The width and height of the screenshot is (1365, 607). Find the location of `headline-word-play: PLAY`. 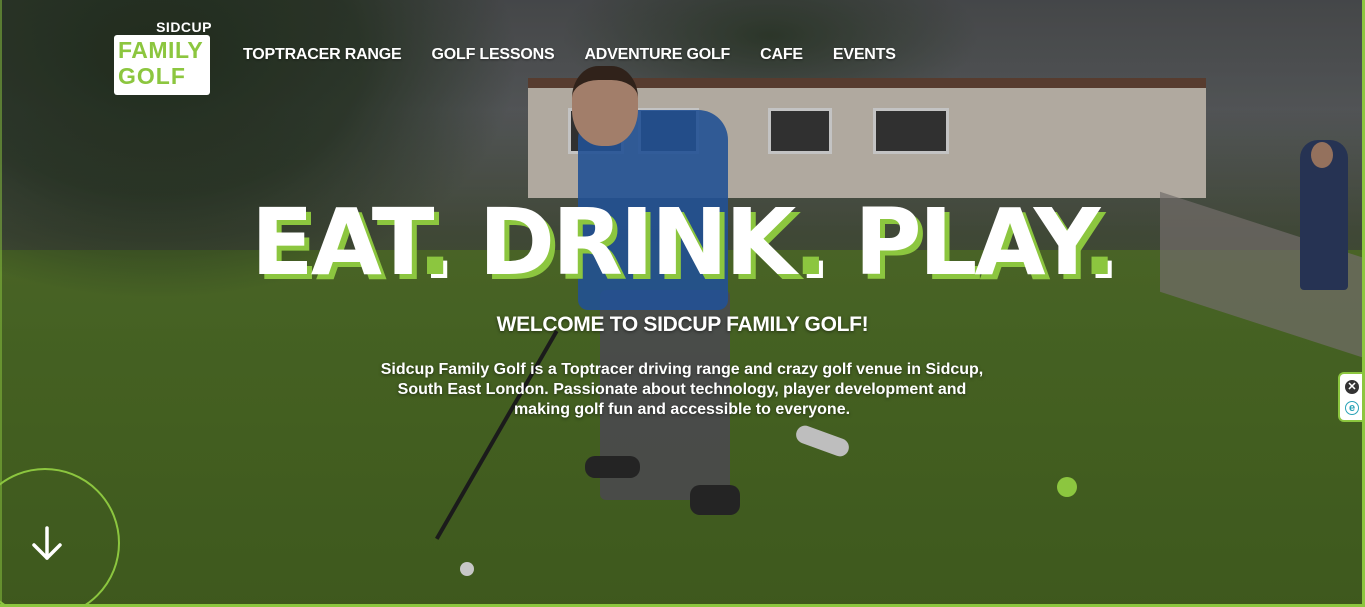

headline-word-play: PLAY is located at coordinates (969, 242).